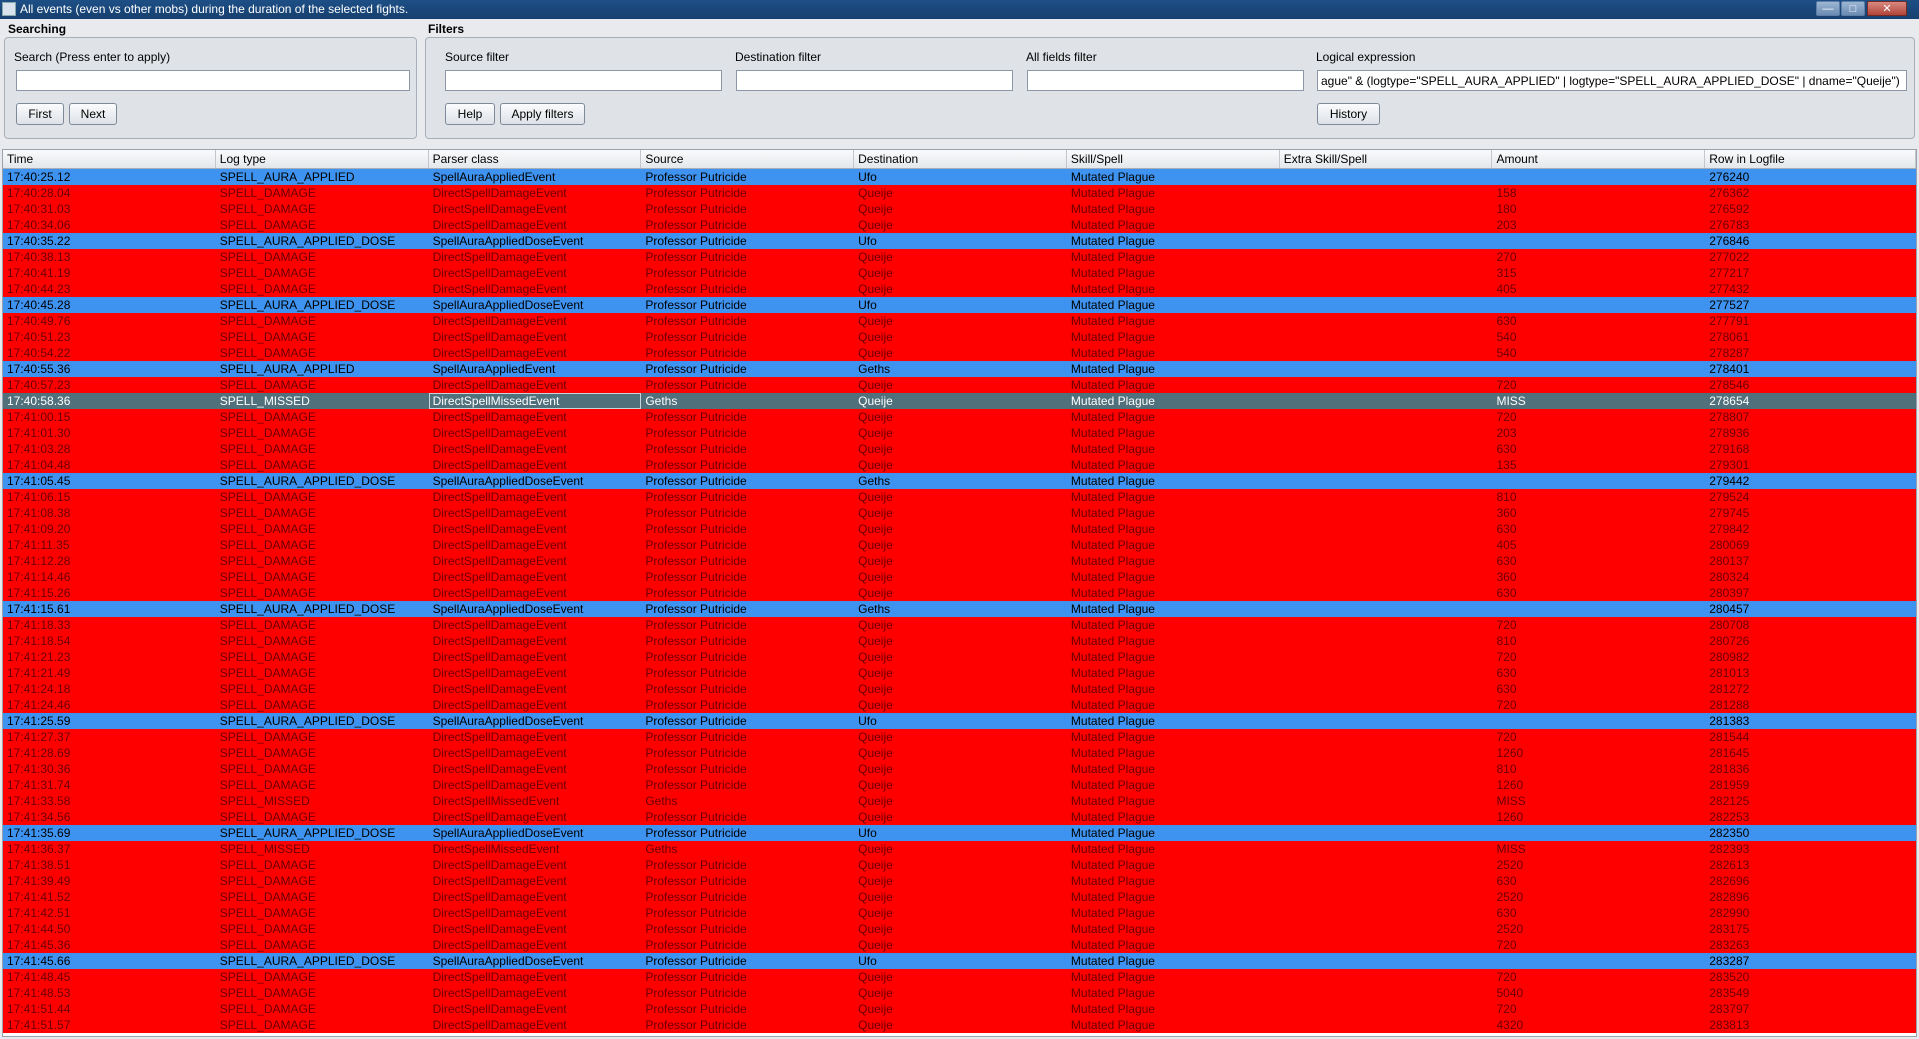 The height and width of the screenshot is (1039, 1919). Describe the element at coordinates (39, 321) in the screenshot. I see `time-cell: 17:40:49.76` at that location.